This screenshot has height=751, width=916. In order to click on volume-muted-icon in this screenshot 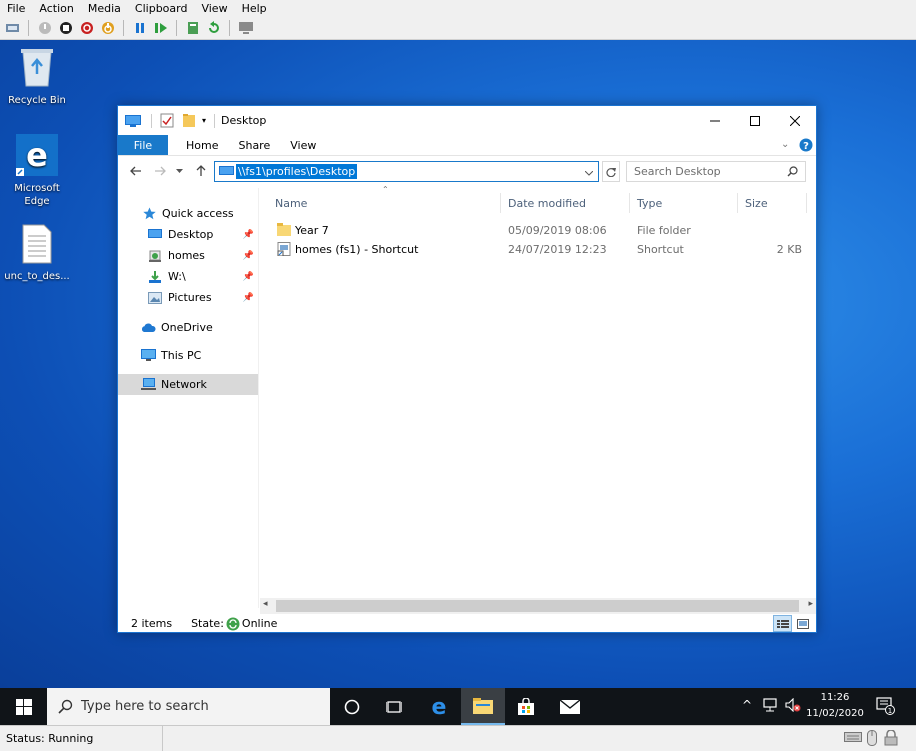, I will do `click(793, 706)`.